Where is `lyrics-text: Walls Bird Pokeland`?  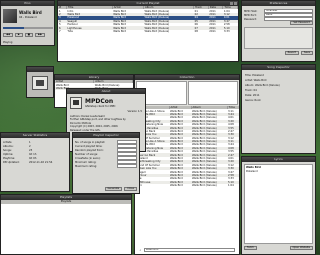 lyrics-text: Walls Bird Pokeland is located at coordinates (278, 204).